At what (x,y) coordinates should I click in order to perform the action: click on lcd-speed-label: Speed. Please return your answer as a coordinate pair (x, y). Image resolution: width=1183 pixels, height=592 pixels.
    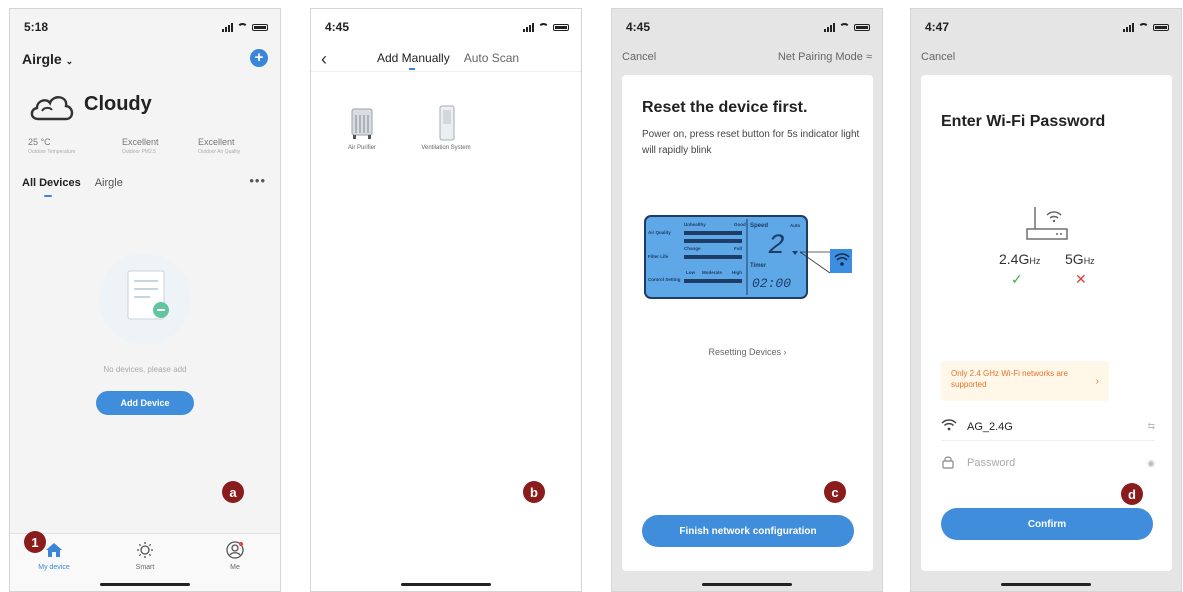
    Looking at the image, I should click on (759, 226).